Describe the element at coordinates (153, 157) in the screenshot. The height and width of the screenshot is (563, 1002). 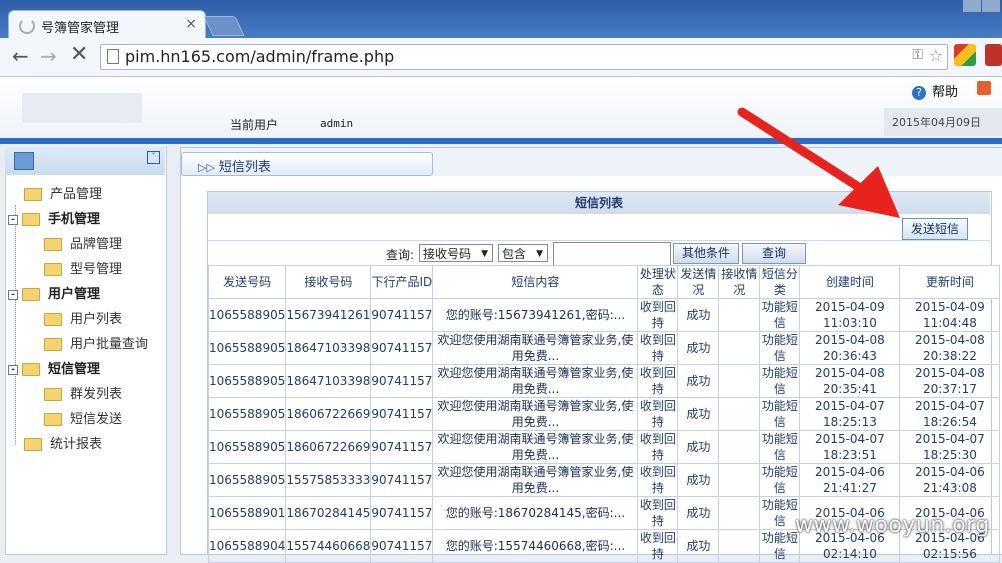
I see `collapse-sidebar-icon: ˅` at that location.